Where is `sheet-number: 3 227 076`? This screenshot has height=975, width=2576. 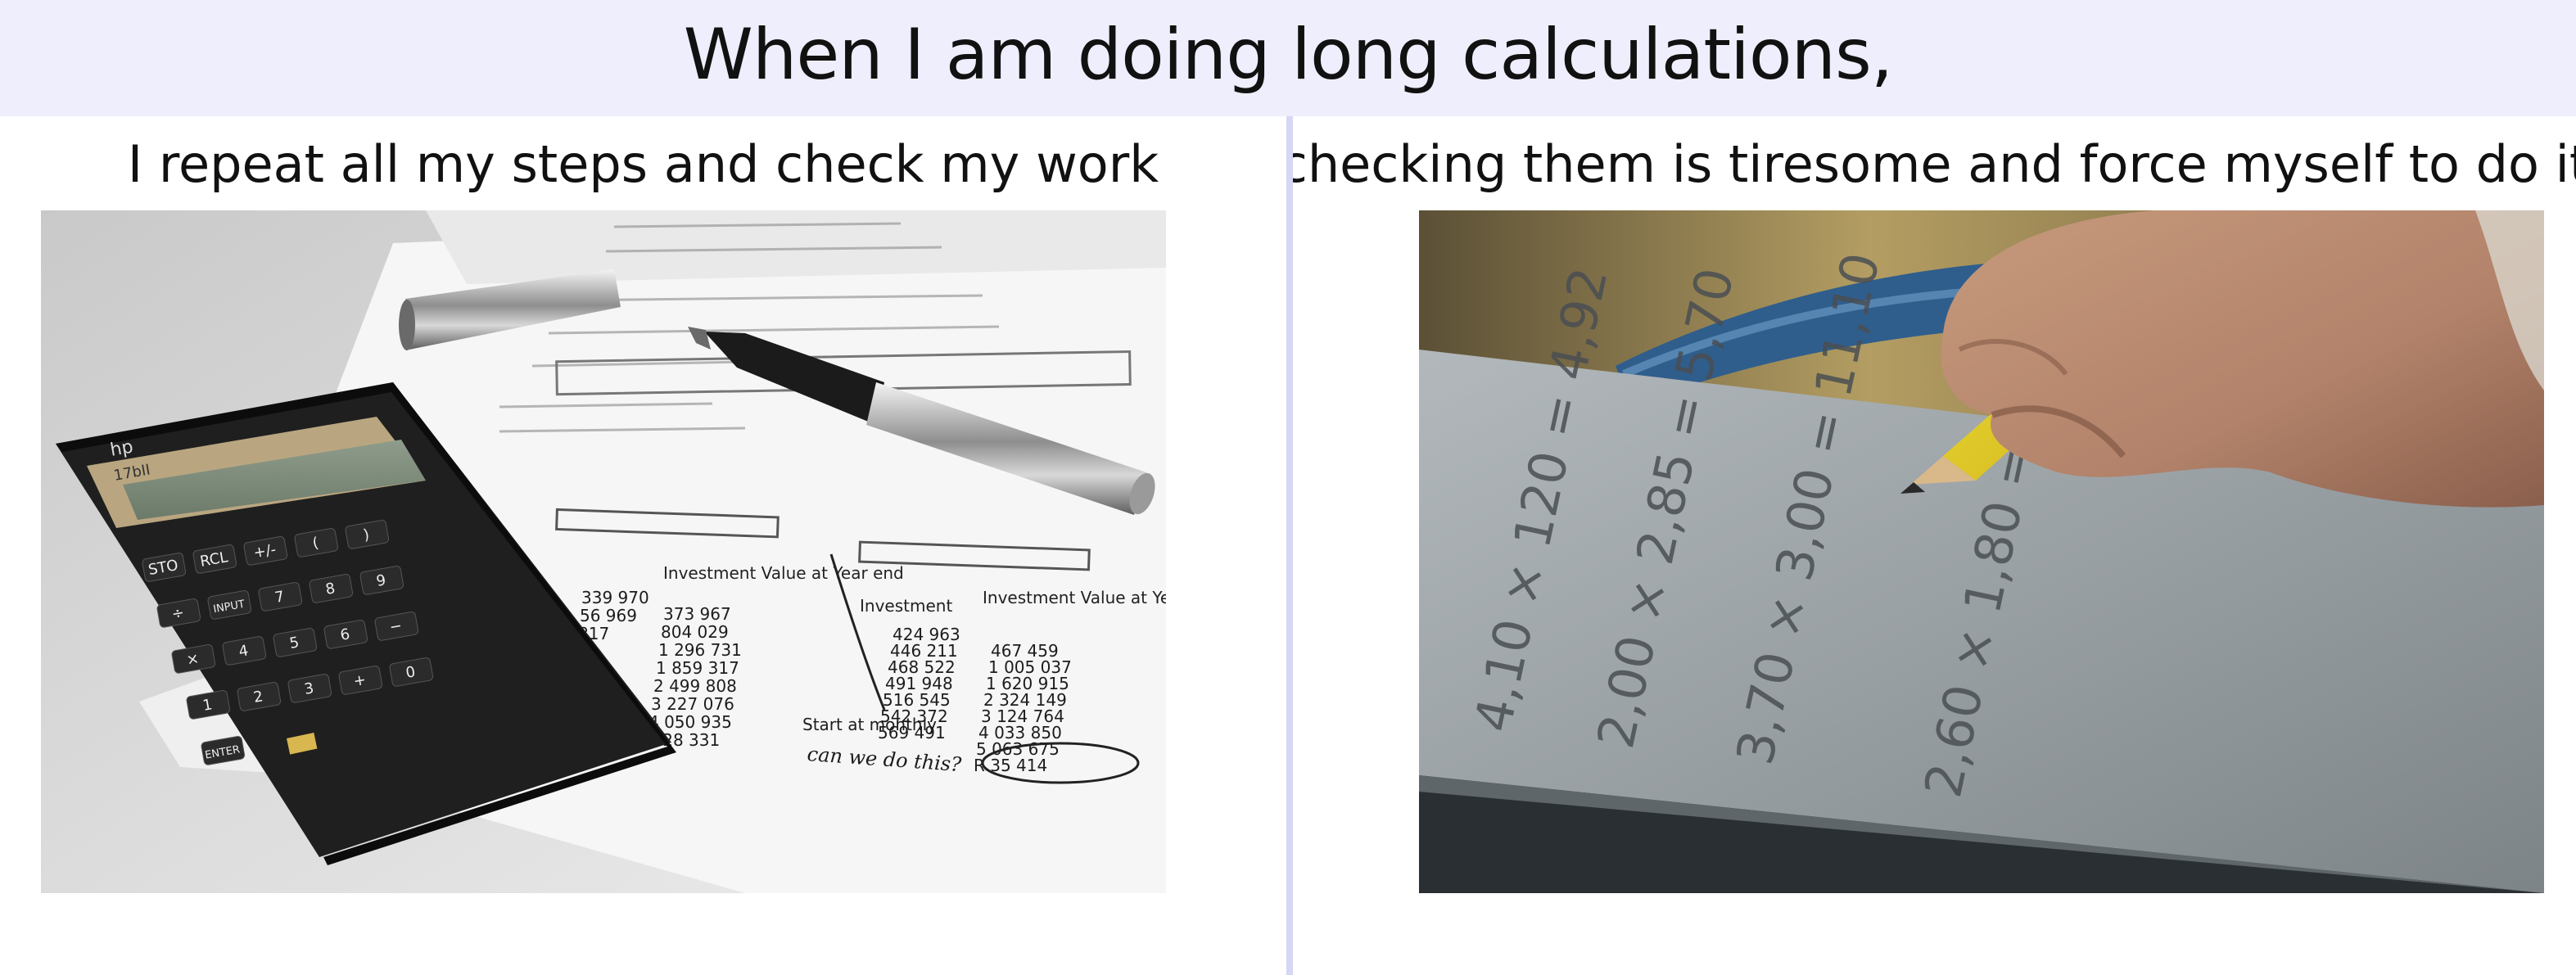
sheet-number: 3 227 076 is located at coordinates (692, 704).